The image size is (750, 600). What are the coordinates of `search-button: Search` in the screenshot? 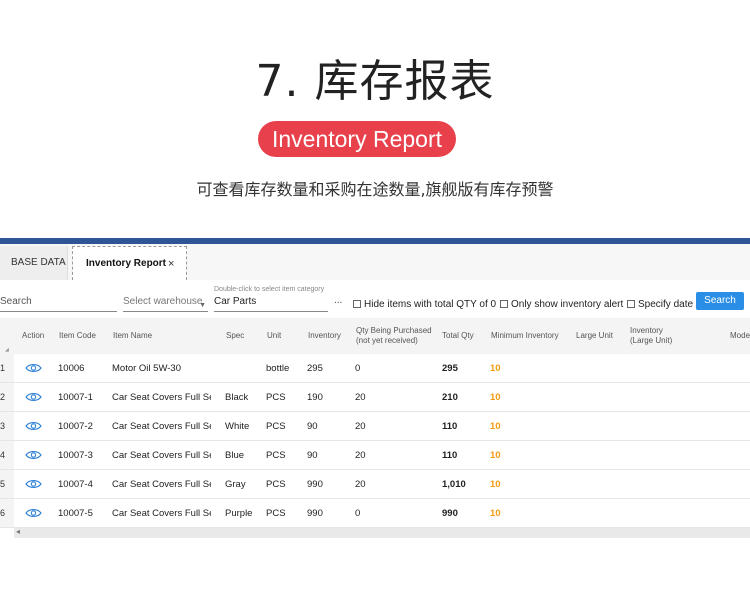 It's located at (720, 301).